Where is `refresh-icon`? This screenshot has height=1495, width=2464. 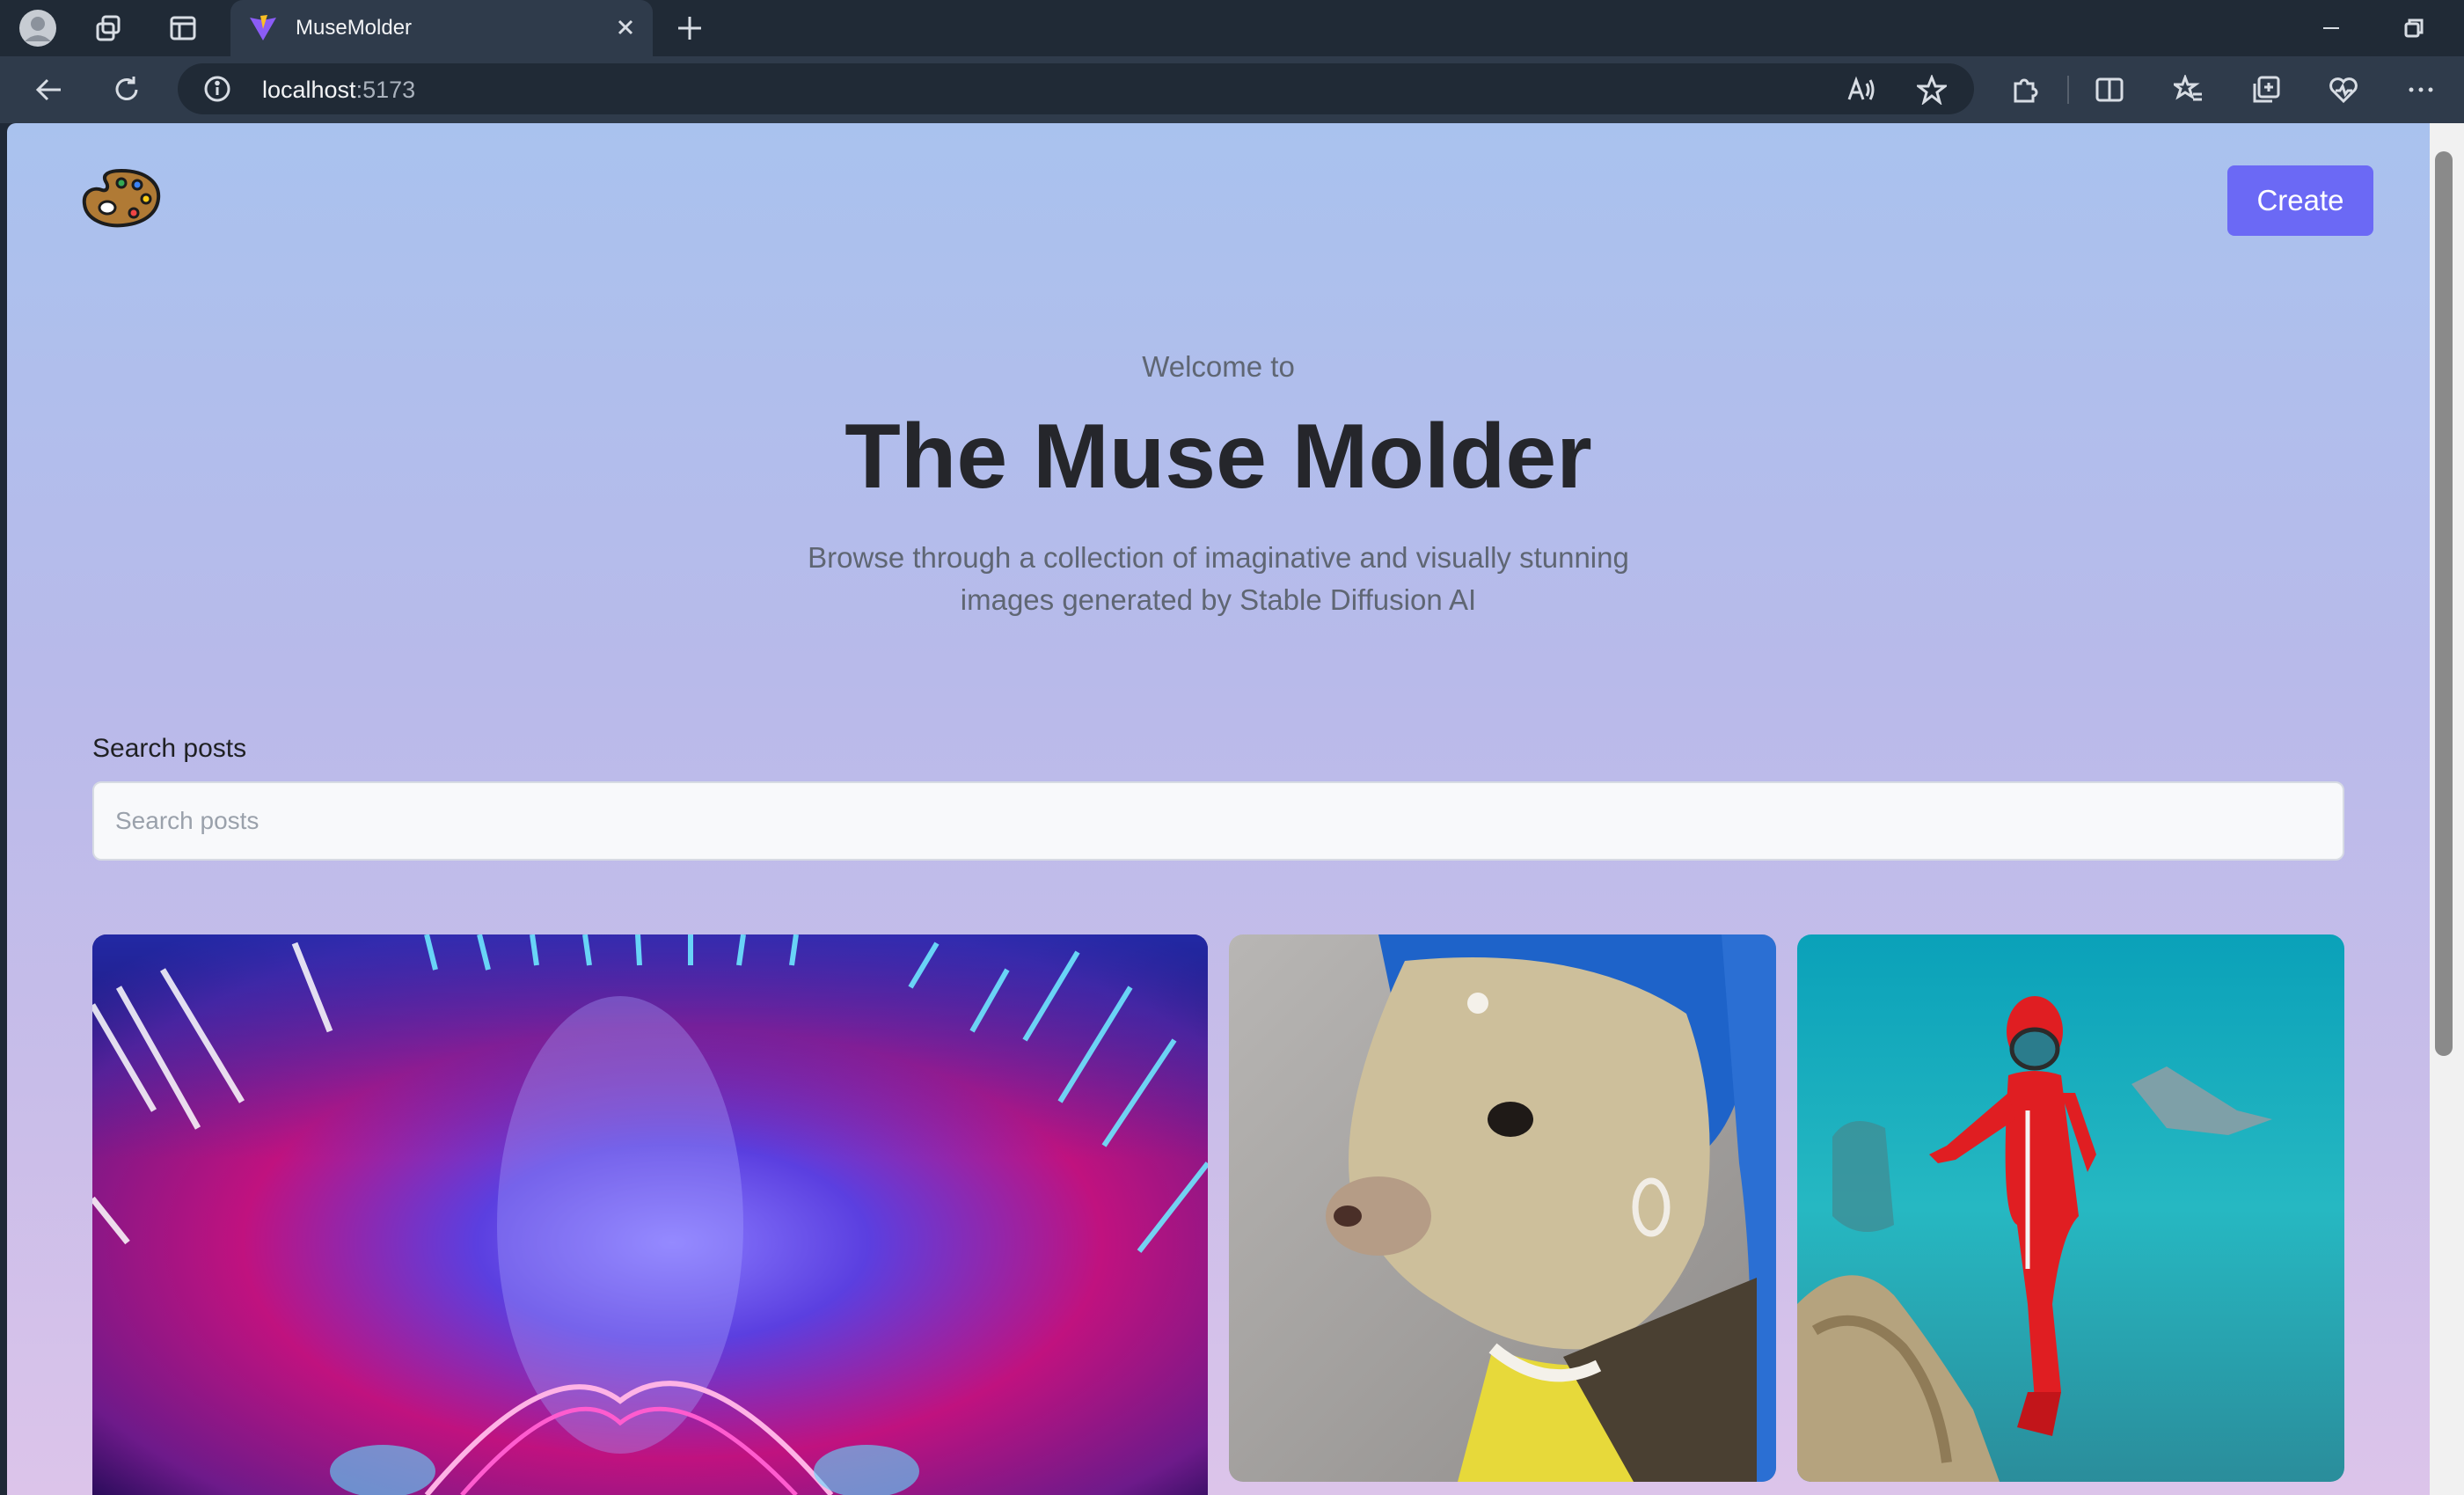
refresh-icon is located at coordinates (127, 89).